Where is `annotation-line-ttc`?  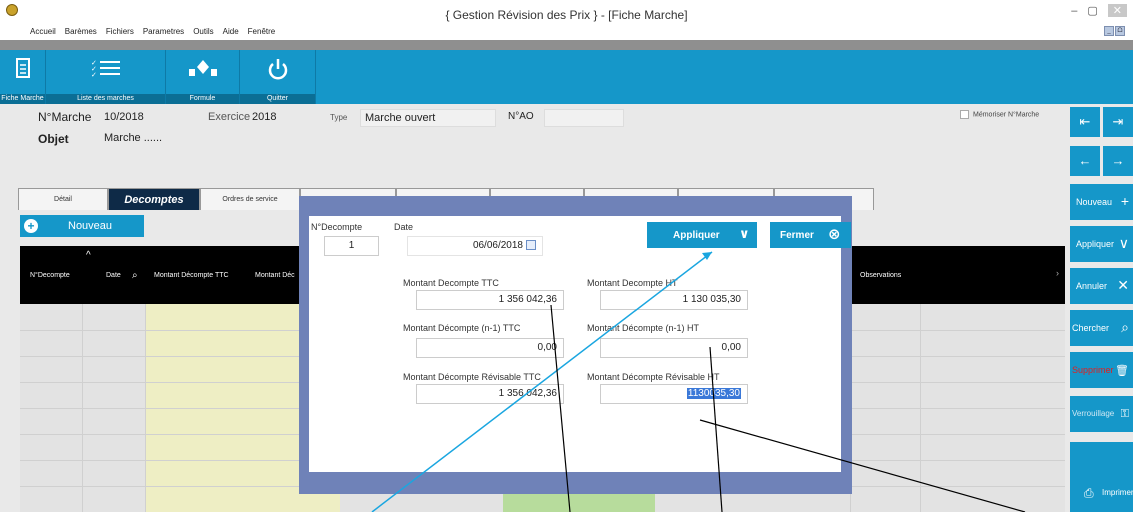 annotation-line-ttc is located at coordinates (560, 408).